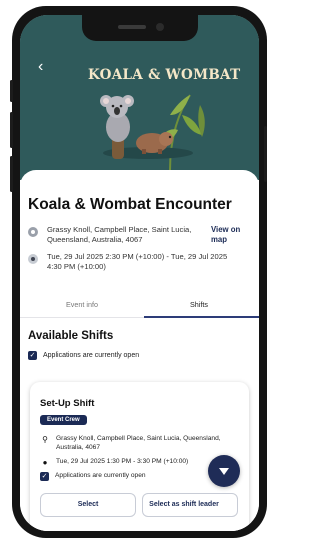  What do you see at coordinates (88, 505) in the screenshot?
I see `select-button: Select` at bounding box center [88, 505].